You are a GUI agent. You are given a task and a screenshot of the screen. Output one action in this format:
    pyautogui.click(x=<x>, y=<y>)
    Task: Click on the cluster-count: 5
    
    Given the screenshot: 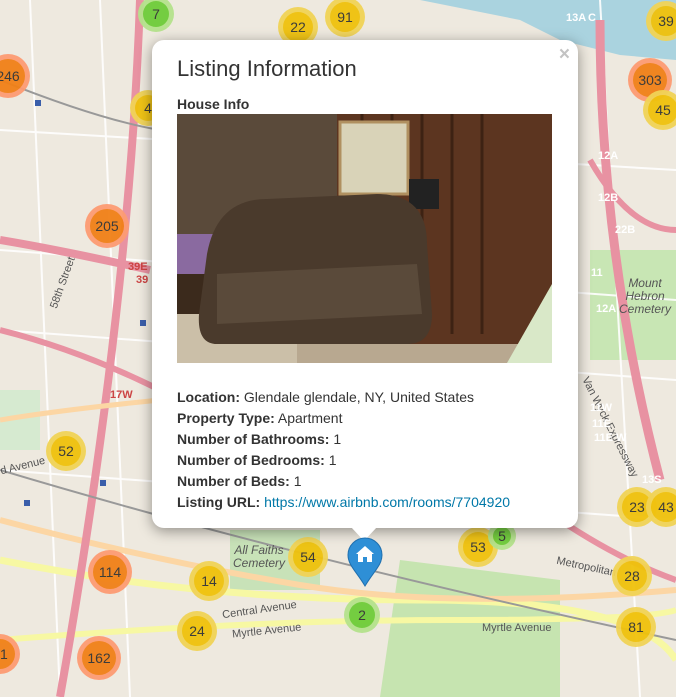 What is the action you would take?
    pyautogui.click(x=502, y=536)
    